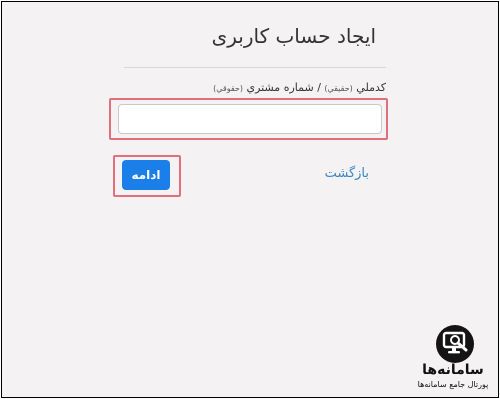 This screenshot has height=399, width=500. I want to click on label-separator: / شماره مشتري, so click(284, 87).